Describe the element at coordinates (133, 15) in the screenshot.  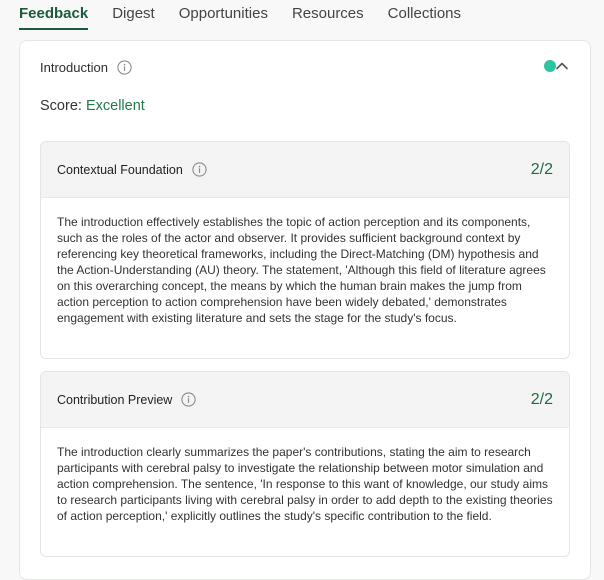
I see `tab-digest: Digest` at that location.